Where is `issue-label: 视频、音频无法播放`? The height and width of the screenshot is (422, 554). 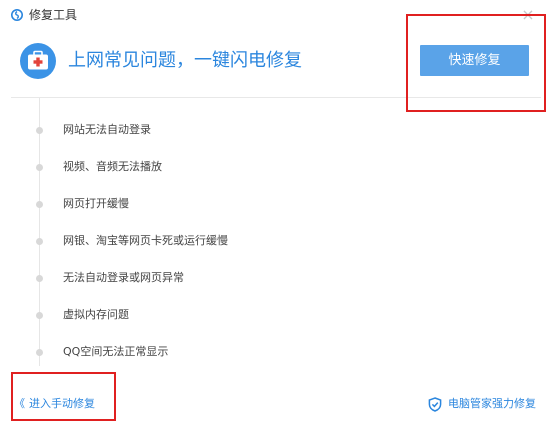
issue-label: 视频、音频无法播放 is located at coordinates (112, 166).